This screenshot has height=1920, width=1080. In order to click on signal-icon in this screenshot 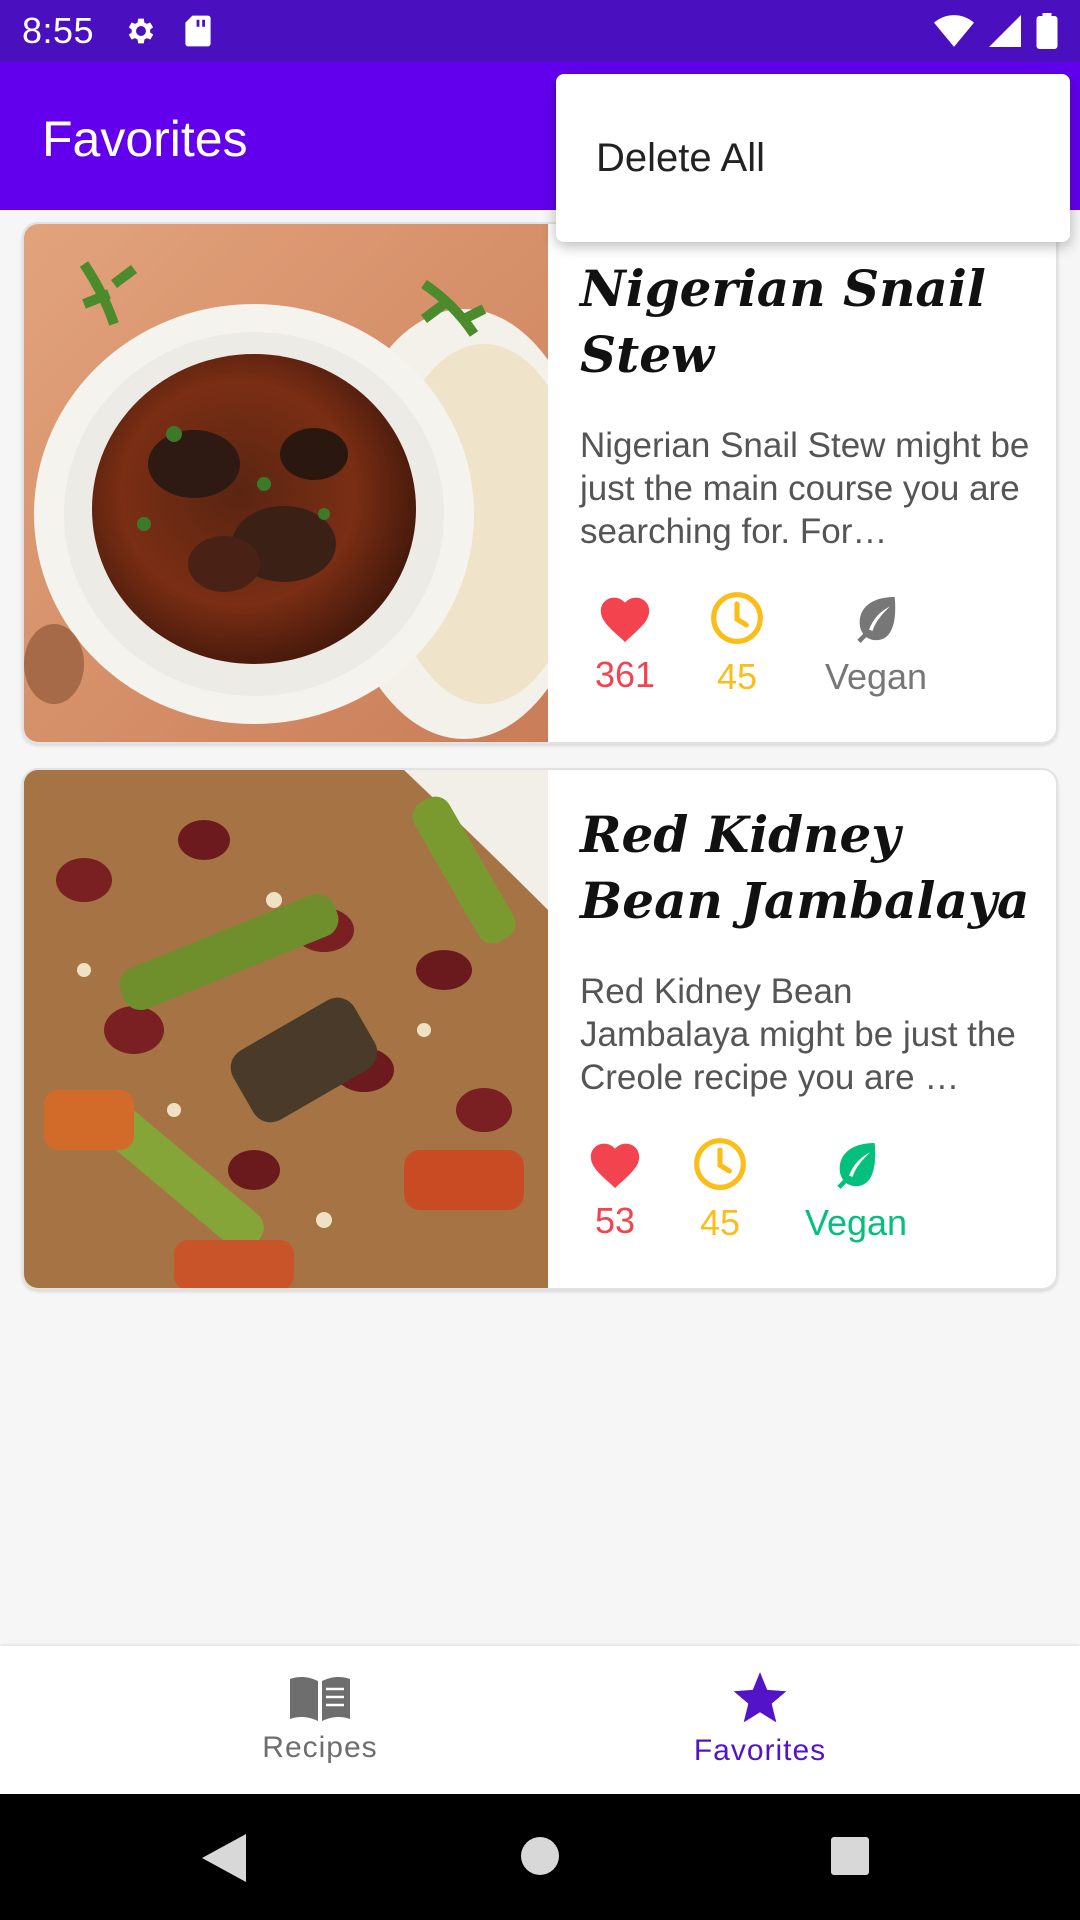, I will do `click(1005, 31)`.